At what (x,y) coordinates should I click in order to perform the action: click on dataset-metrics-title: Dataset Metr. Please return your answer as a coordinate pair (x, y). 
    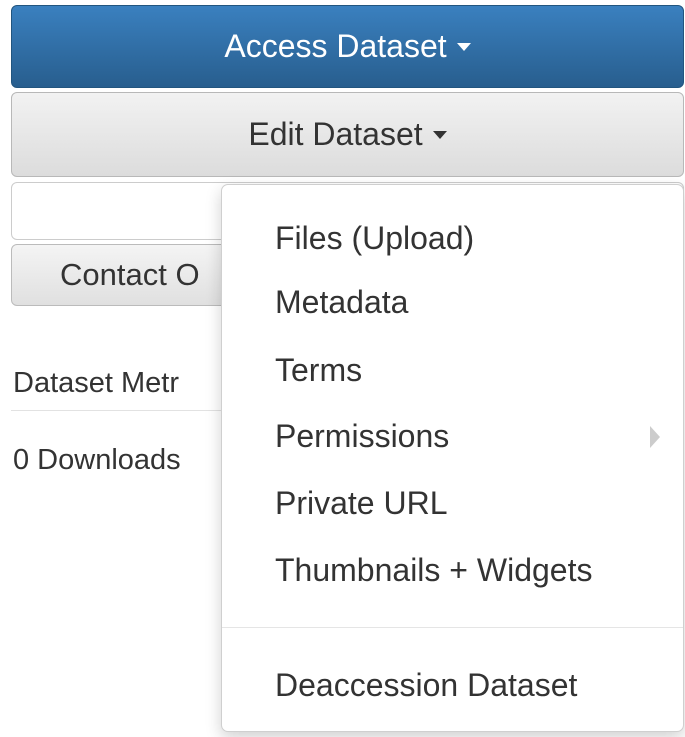
    Looking at the image, I should click on (96, 383).